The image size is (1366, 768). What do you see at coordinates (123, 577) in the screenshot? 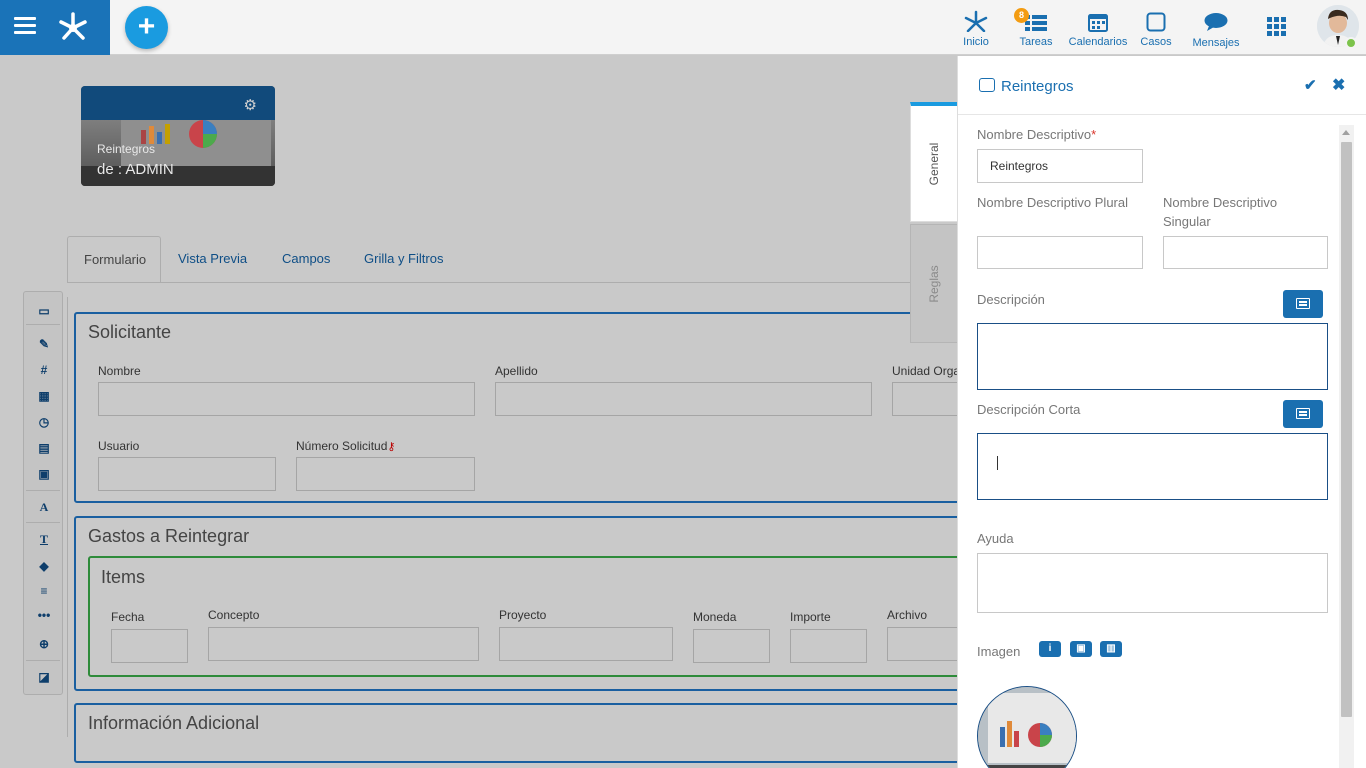
I see `items-title: Items` at bounding box center [123, 577].